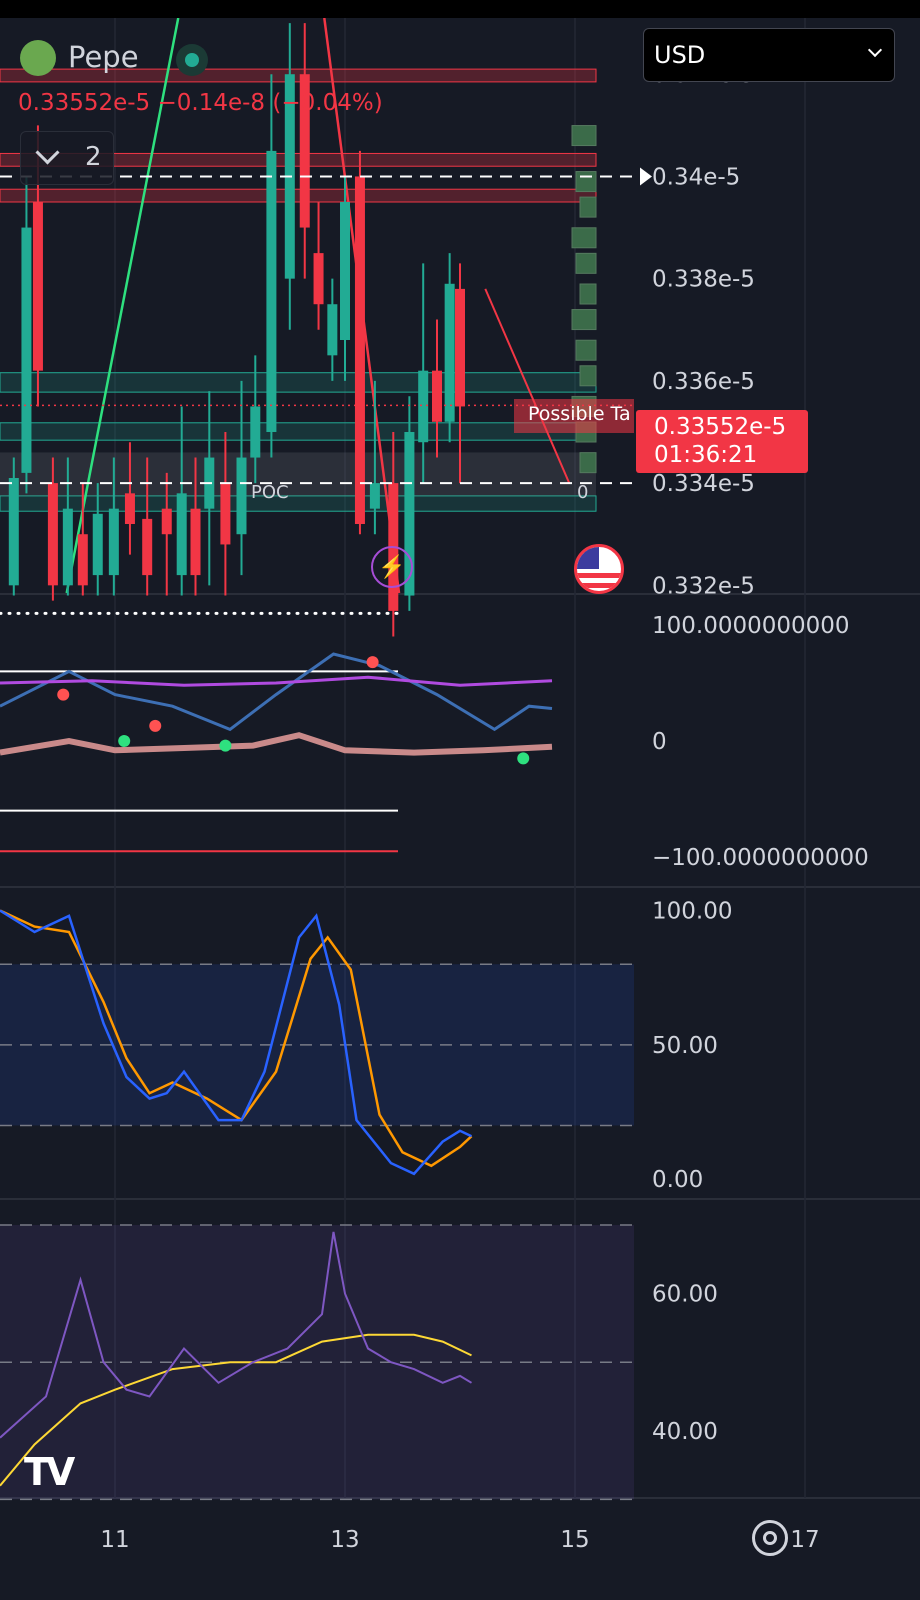  I want to click on x-tick-label: 13, so click(344, 1540).